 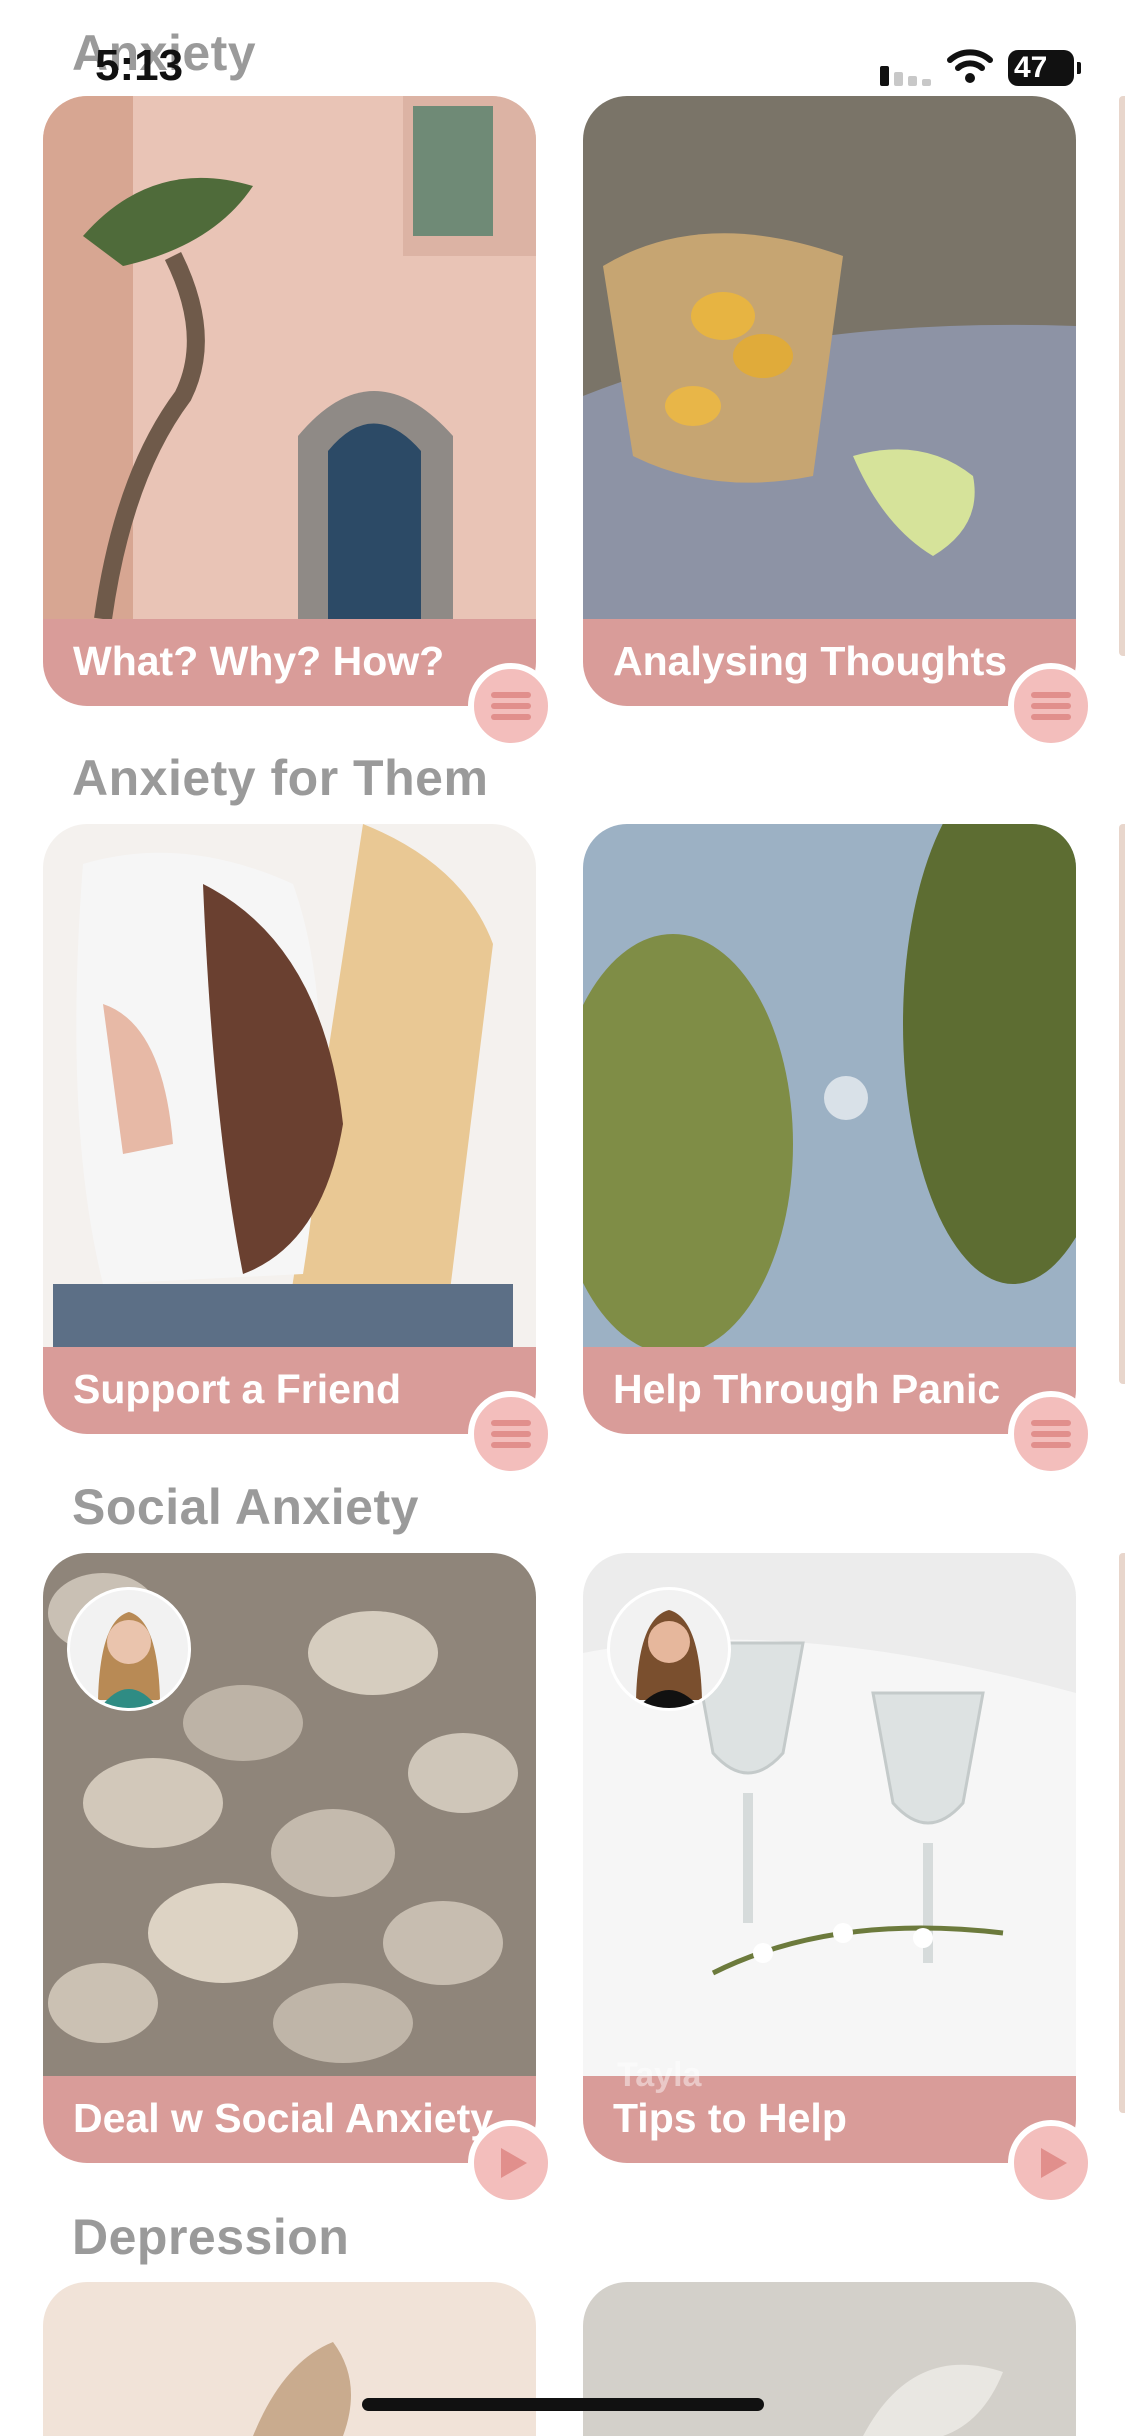 What do you see at coordinates (298, 1879) in the screenshot?
I see `card-deal-w-social-anxiety: Deal w Social Anxiety` at bounding box center [298, 1879].